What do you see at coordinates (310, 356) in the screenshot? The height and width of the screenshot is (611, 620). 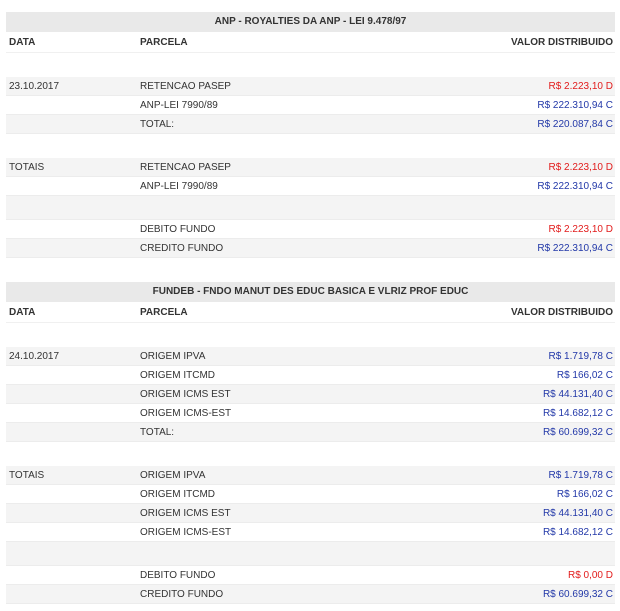 I see `table-row: 24.10.2017 ORIGEM IPVA R$ 1.719,78 C` at bounding box center [310, 356].